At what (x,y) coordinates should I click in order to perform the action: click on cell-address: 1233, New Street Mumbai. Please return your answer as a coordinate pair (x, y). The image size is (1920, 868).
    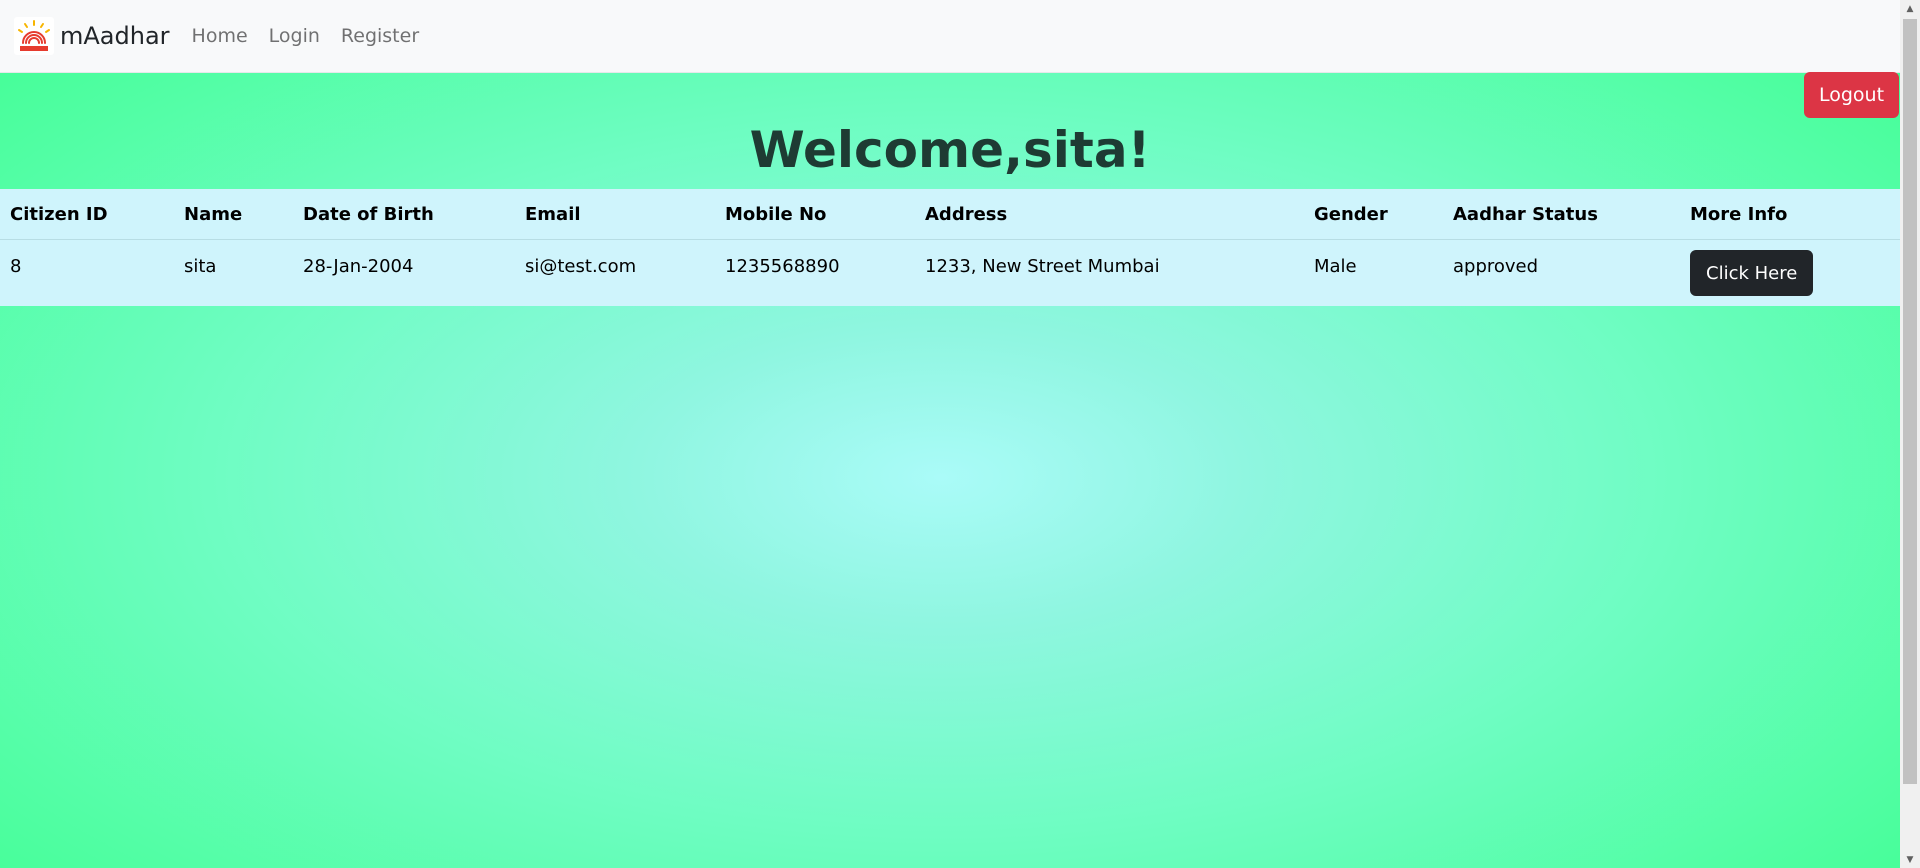
    Looking at the image, I should click on (1042, 266).